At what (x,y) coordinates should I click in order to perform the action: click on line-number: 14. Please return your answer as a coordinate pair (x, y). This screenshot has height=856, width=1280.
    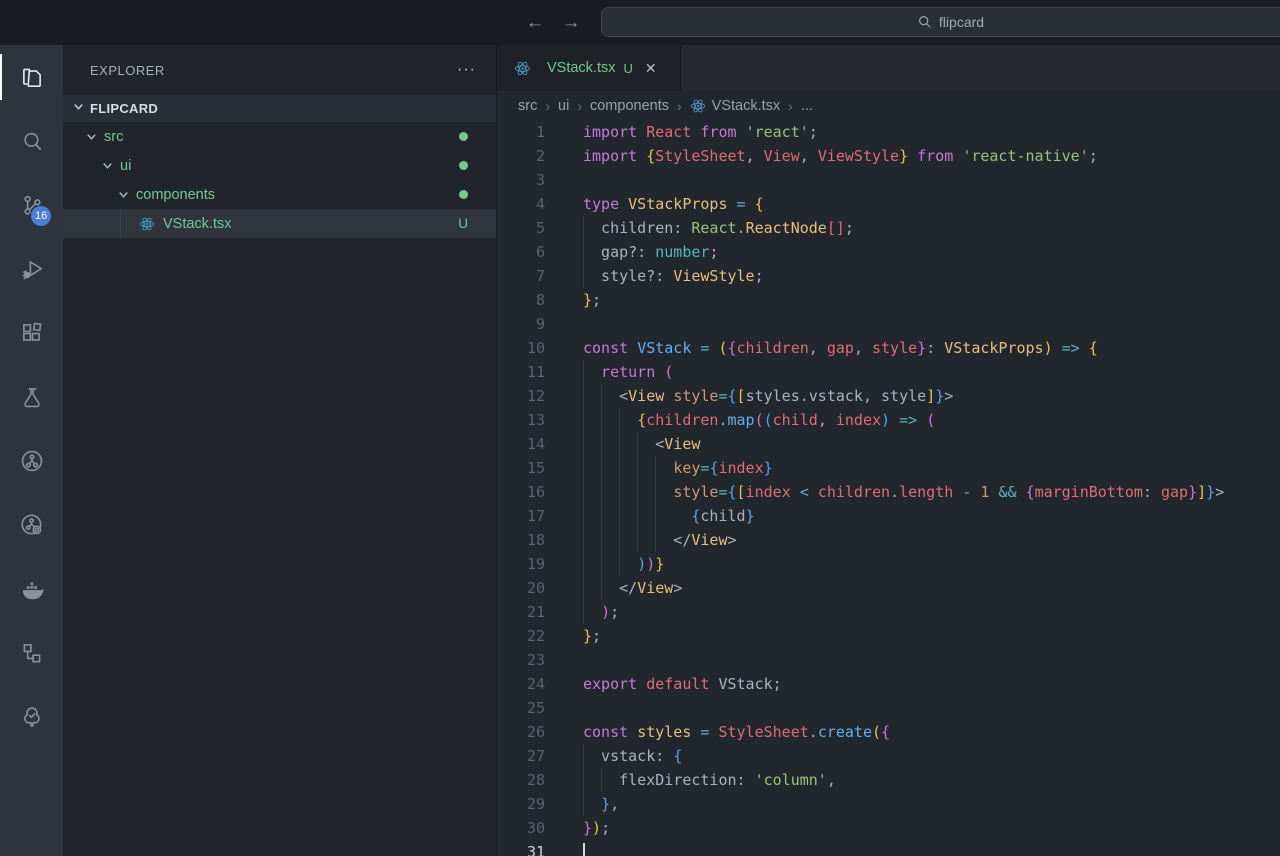
    Looking at the image, I should click on (531, 444).